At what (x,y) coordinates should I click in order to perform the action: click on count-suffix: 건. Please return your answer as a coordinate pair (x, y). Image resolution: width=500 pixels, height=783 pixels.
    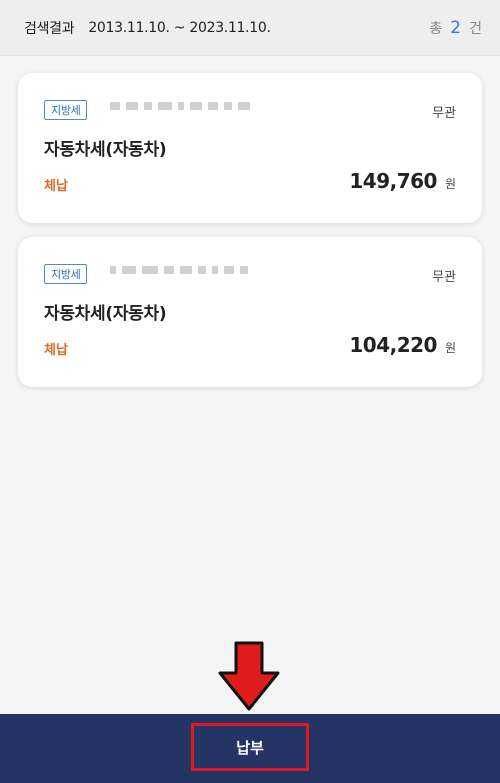
    Looking at the image, I should click on (475, 28).